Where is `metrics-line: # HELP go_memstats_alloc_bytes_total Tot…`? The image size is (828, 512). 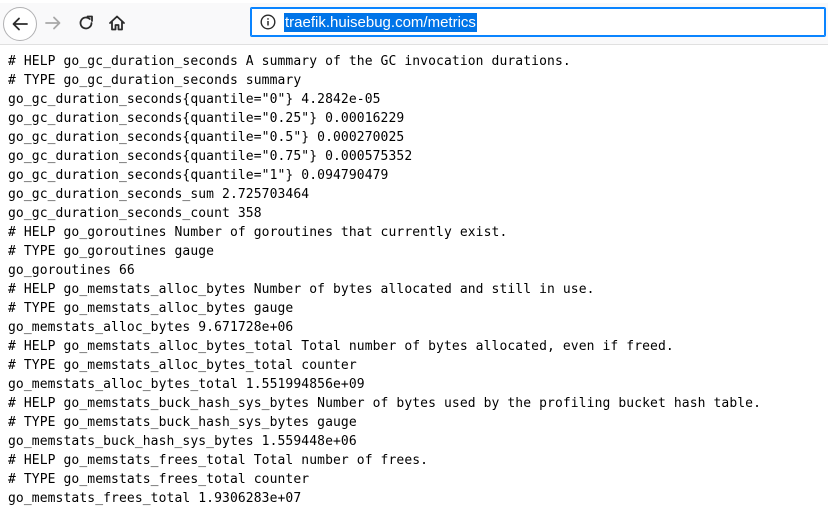 metrics-line: # HELP go_memstats_alloc_bytes_total Tot… is located at coordinates (341, 346).